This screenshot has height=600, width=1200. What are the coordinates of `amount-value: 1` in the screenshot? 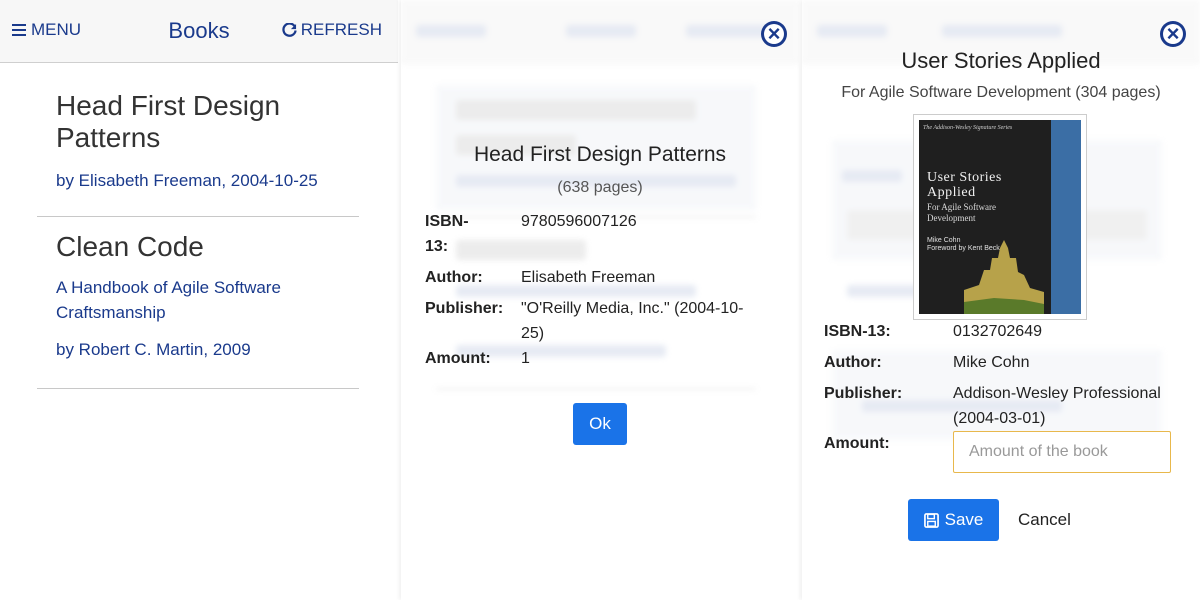 It's located at (525, 358).